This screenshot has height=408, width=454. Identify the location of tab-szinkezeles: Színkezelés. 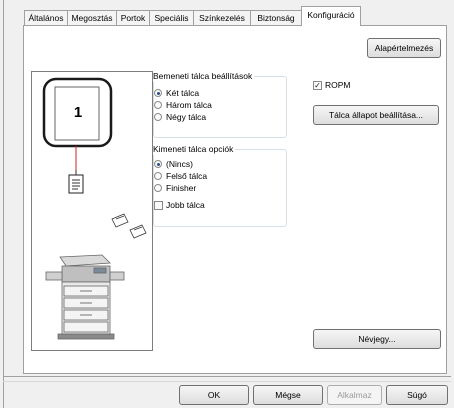
(222, 17).